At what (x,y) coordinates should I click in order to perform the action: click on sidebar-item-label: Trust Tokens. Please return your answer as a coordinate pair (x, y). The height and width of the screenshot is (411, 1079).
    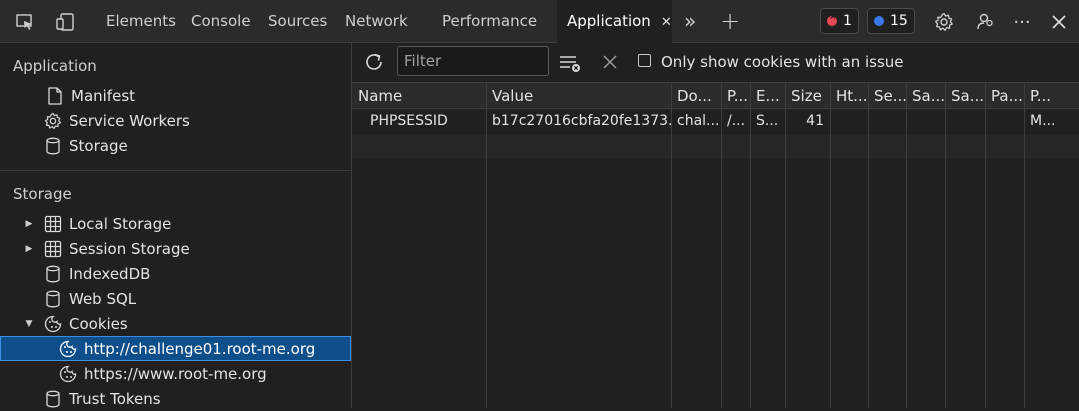
    Looking at the image, I should click on (115, 398).